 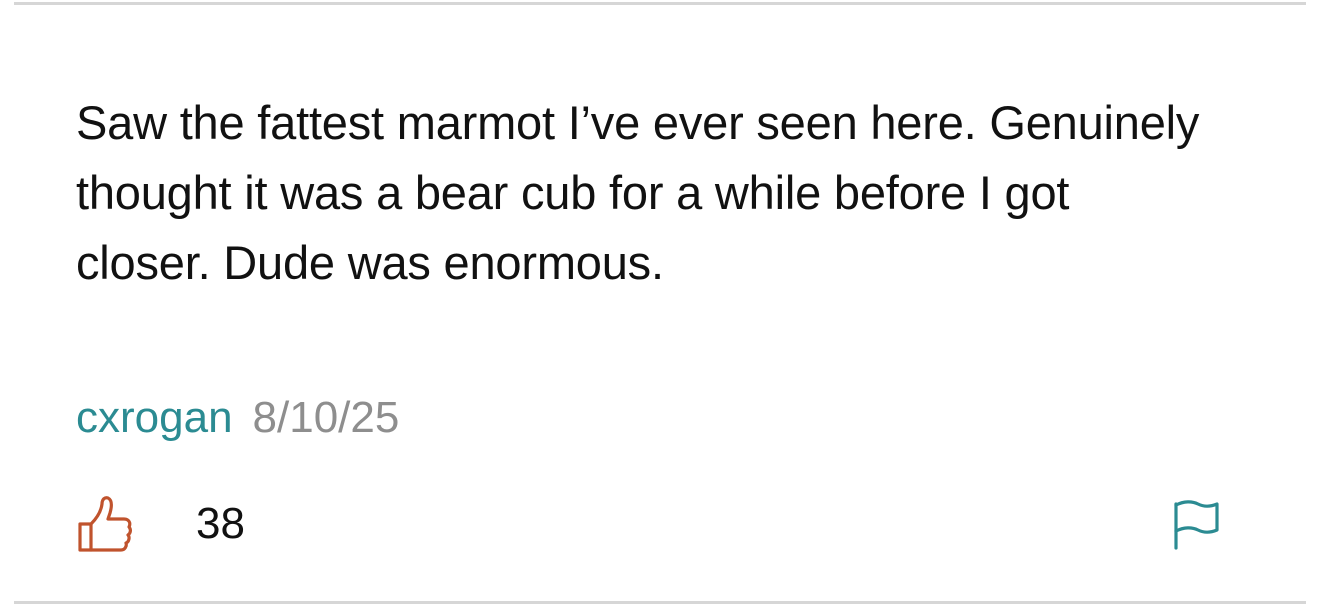 What do you see at coordinates (326, 417) in the screenshot?
I see `comment-date: 8/10/25` at bounding box center [326, 417].